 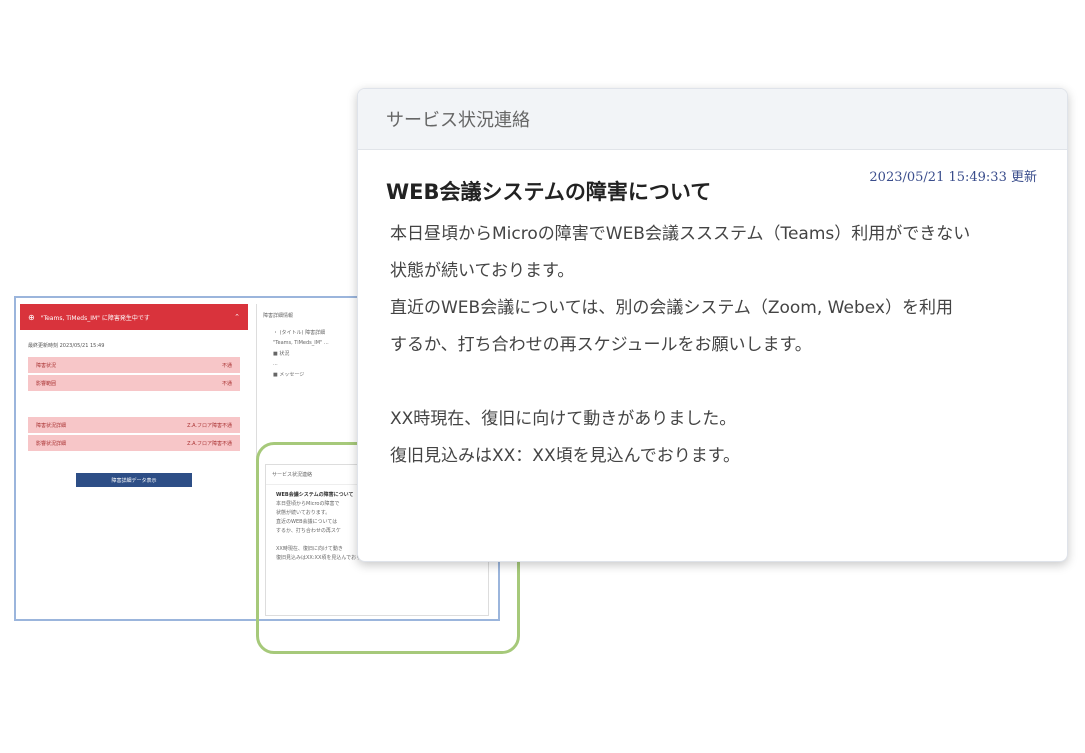 I want to click on alert-banner: ⊕ "Teams, TiMeds_IM" に障害発生中です ⌃, so click(x=134, y=317).